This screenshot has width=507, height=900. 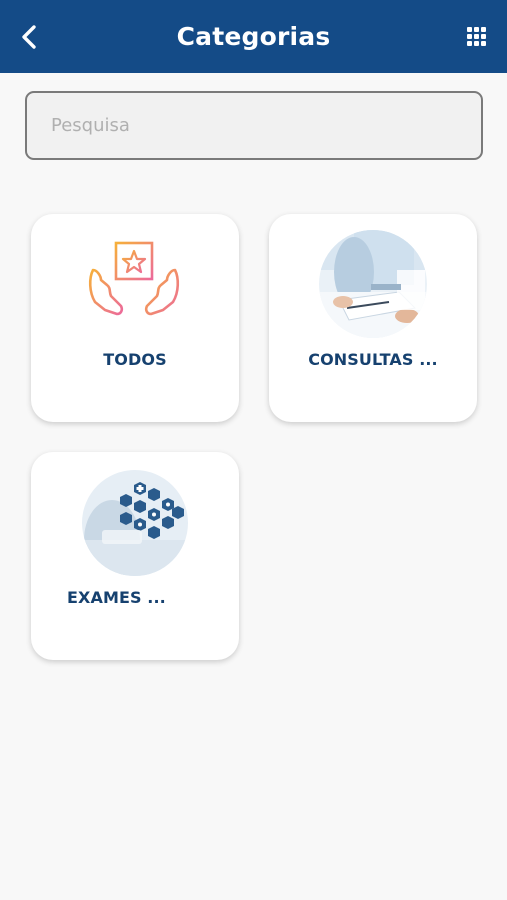 I want to click on chevron-left-icon, so click(x=29, y=37).